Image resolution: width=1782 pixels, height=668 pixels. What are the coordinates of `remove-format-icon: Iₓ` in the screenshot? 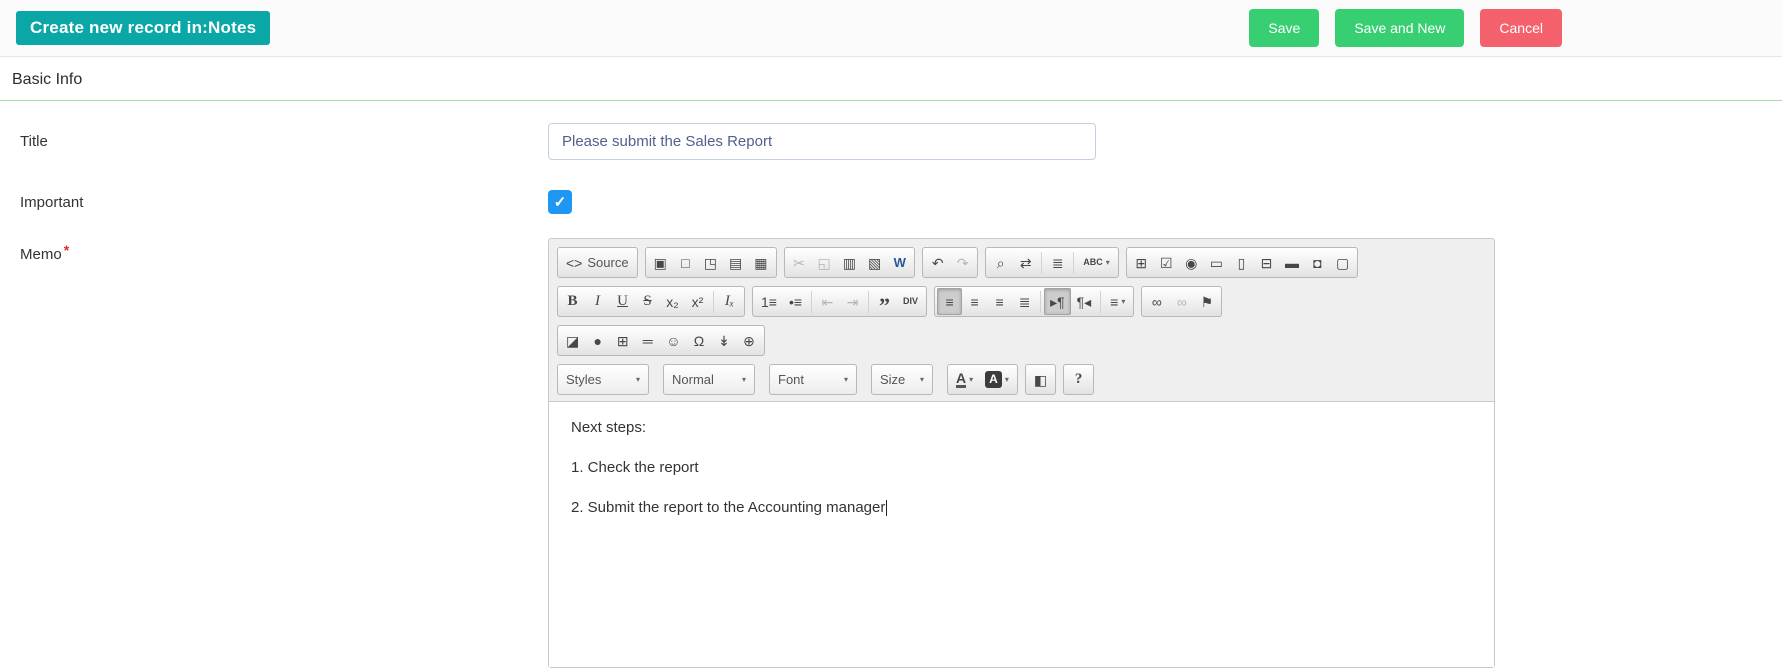 It's located at (729, 301).